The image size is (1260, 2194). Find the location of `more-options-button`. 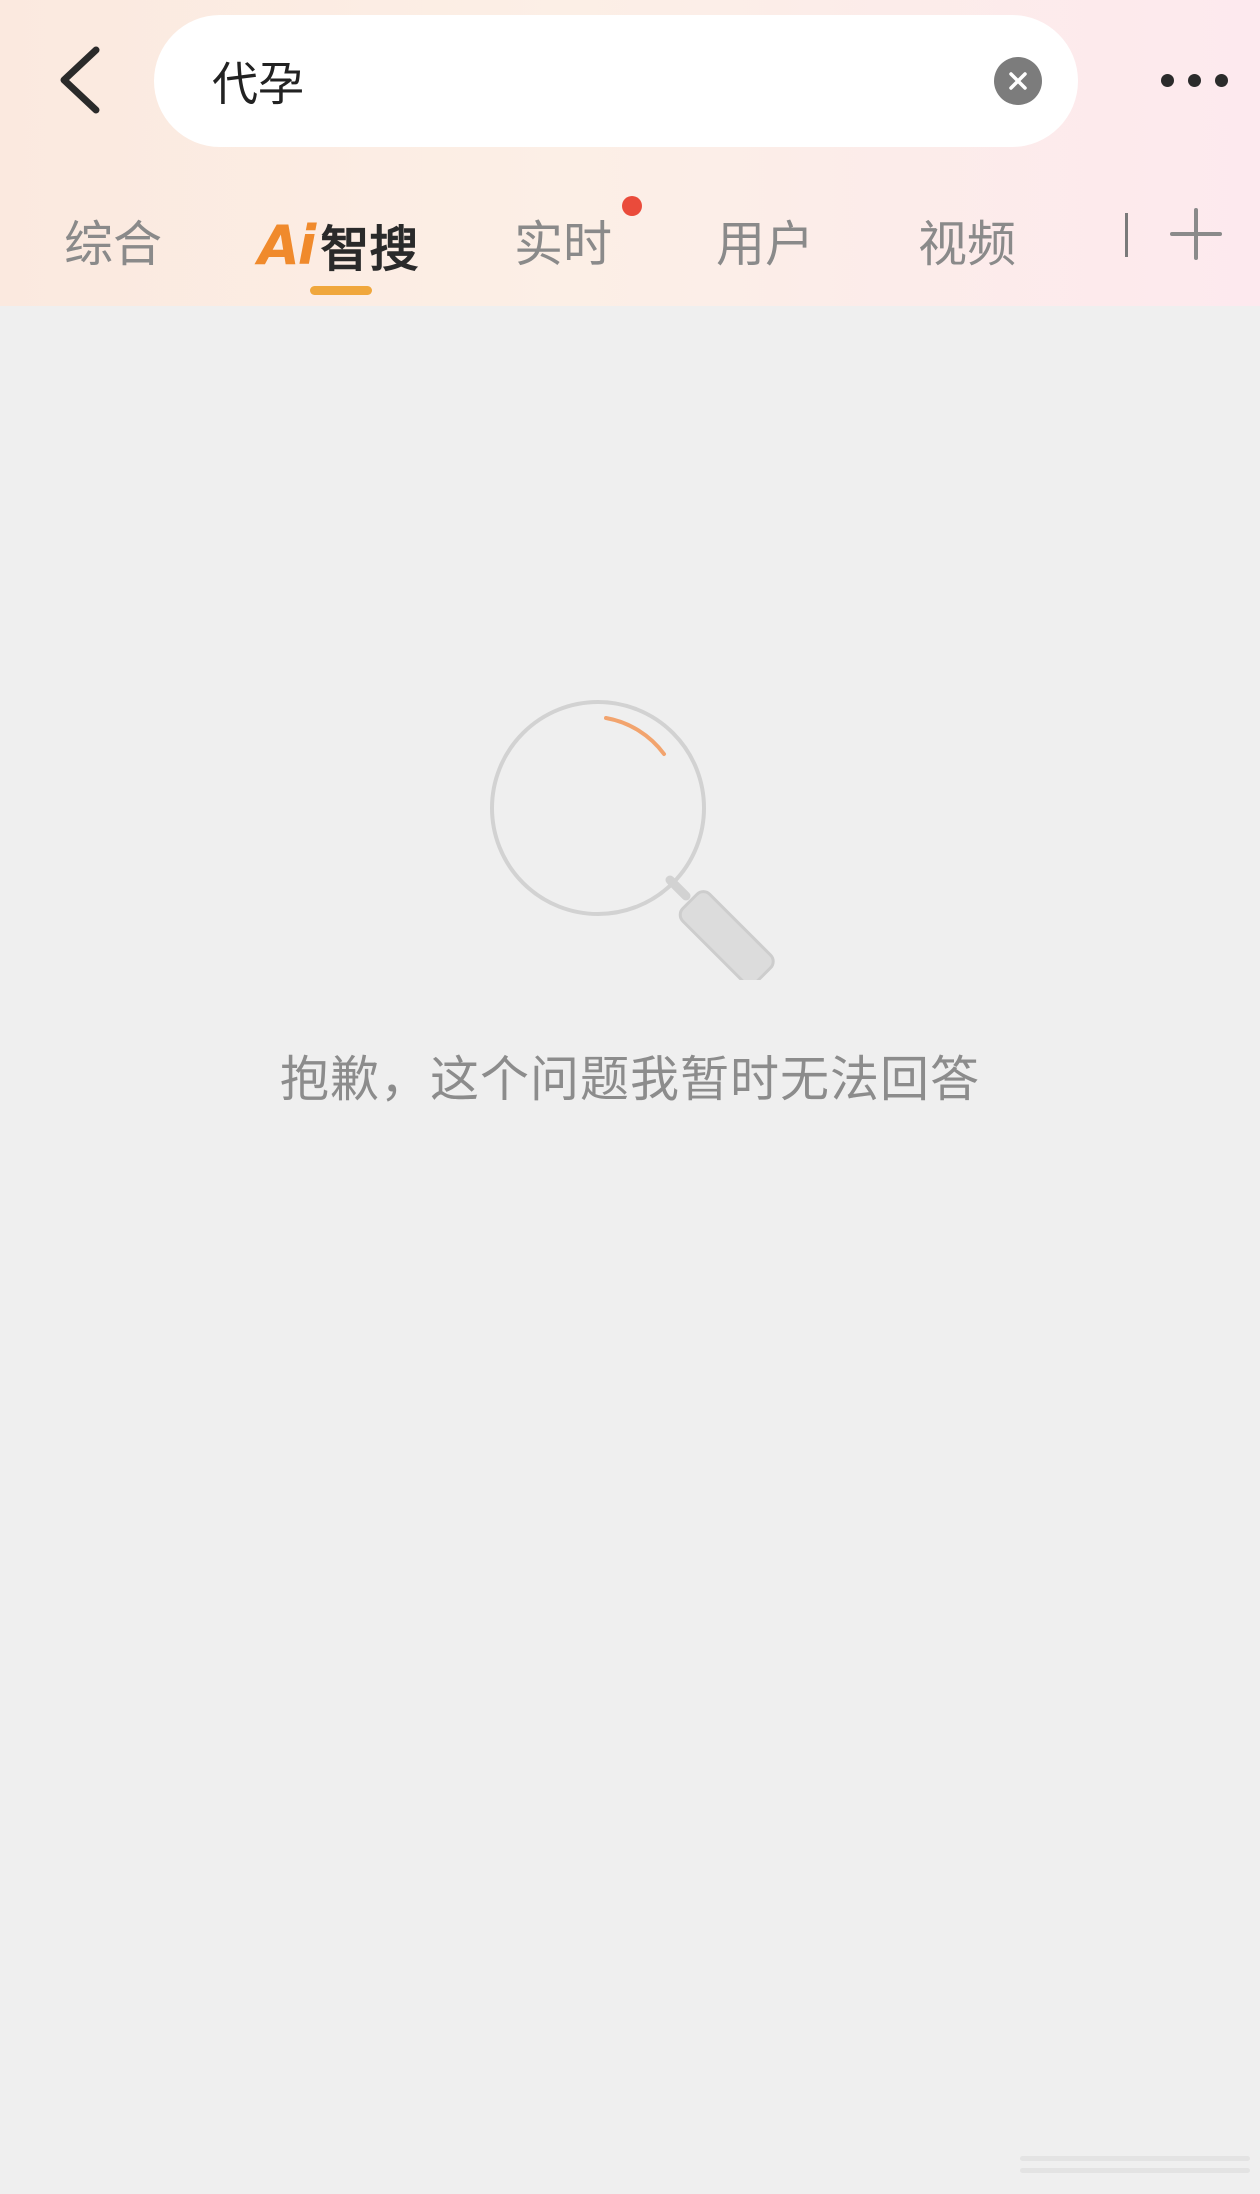

more-options-button is located at coordinates (1194, 80).